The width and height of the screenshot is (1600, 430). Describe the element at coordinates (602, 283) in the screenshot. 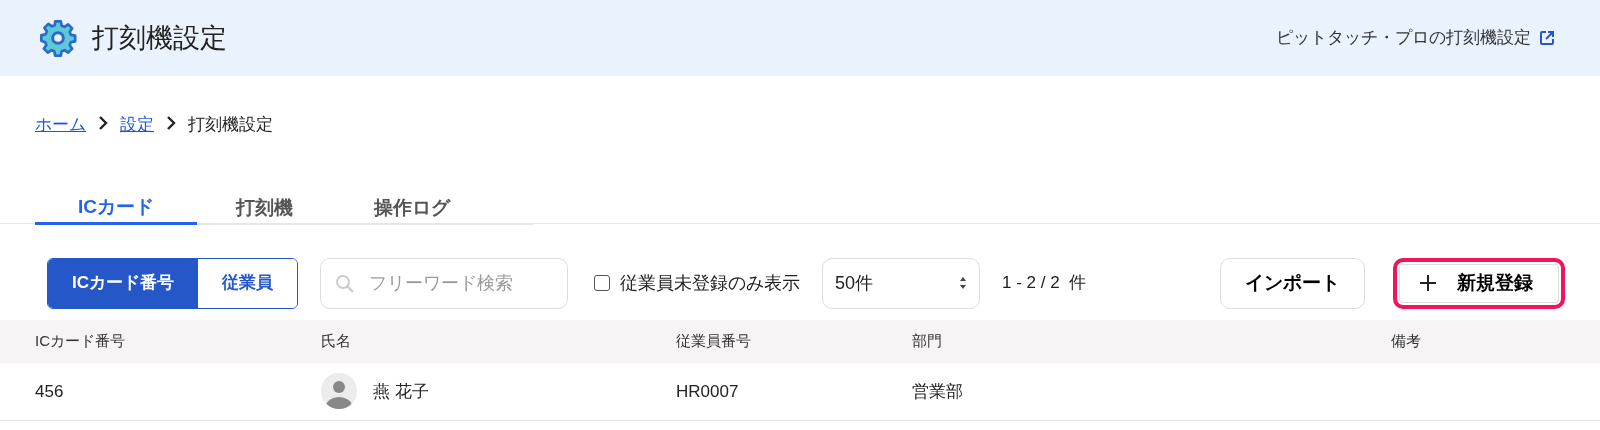

I see `checkbox` at that location.